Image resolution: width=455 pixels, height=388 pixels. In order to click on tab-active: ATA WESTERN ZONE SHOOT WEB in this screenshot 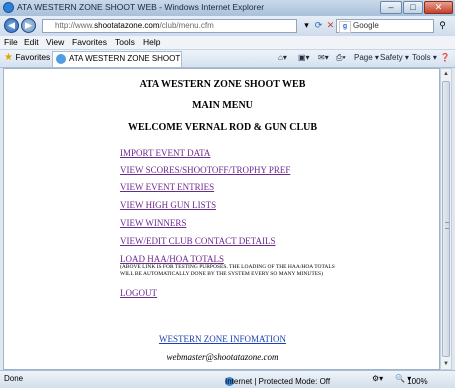, I will do `click(117, 59)`.